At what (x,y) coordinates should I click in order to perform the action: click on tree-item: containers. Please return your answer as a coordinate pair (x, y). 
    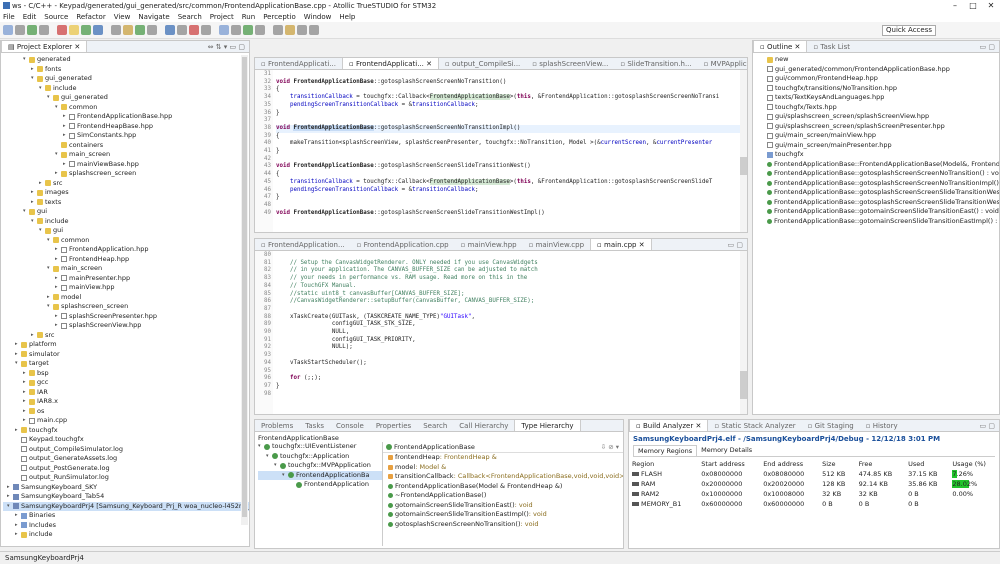
    Looking at the image, I should click on (126, 146).